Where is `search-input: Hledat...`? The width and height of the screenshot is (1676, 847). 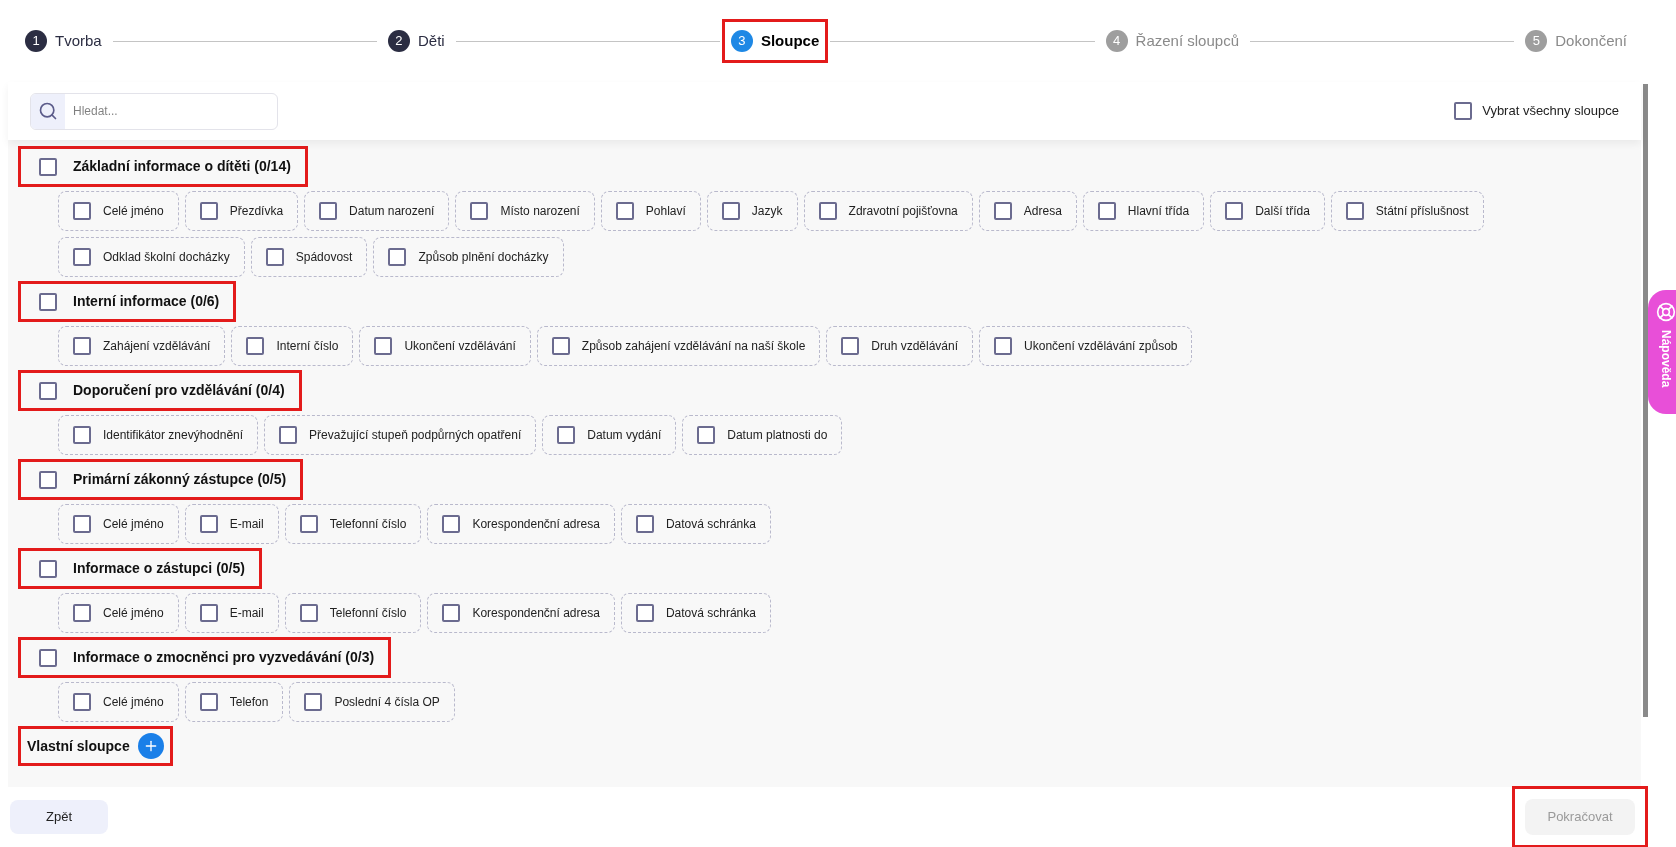
search-input: Hledat... is located at coordinates (171, 111).